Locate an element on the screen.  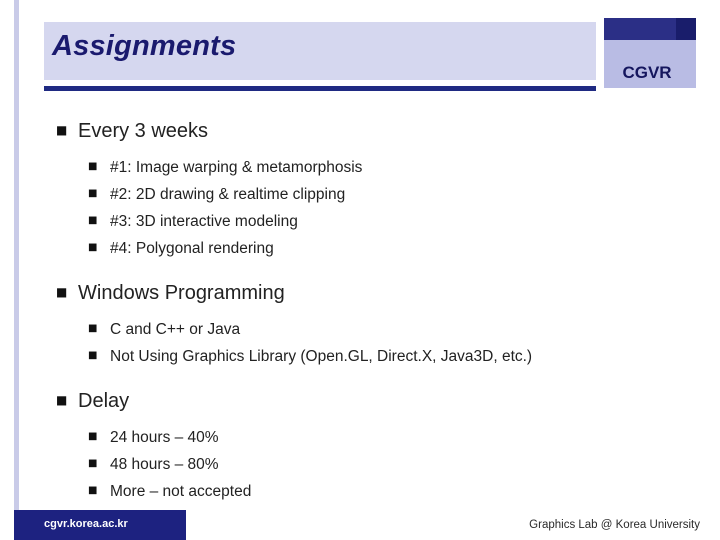
list-item: ■ More – not accepted is located at coordinates (364, 491).